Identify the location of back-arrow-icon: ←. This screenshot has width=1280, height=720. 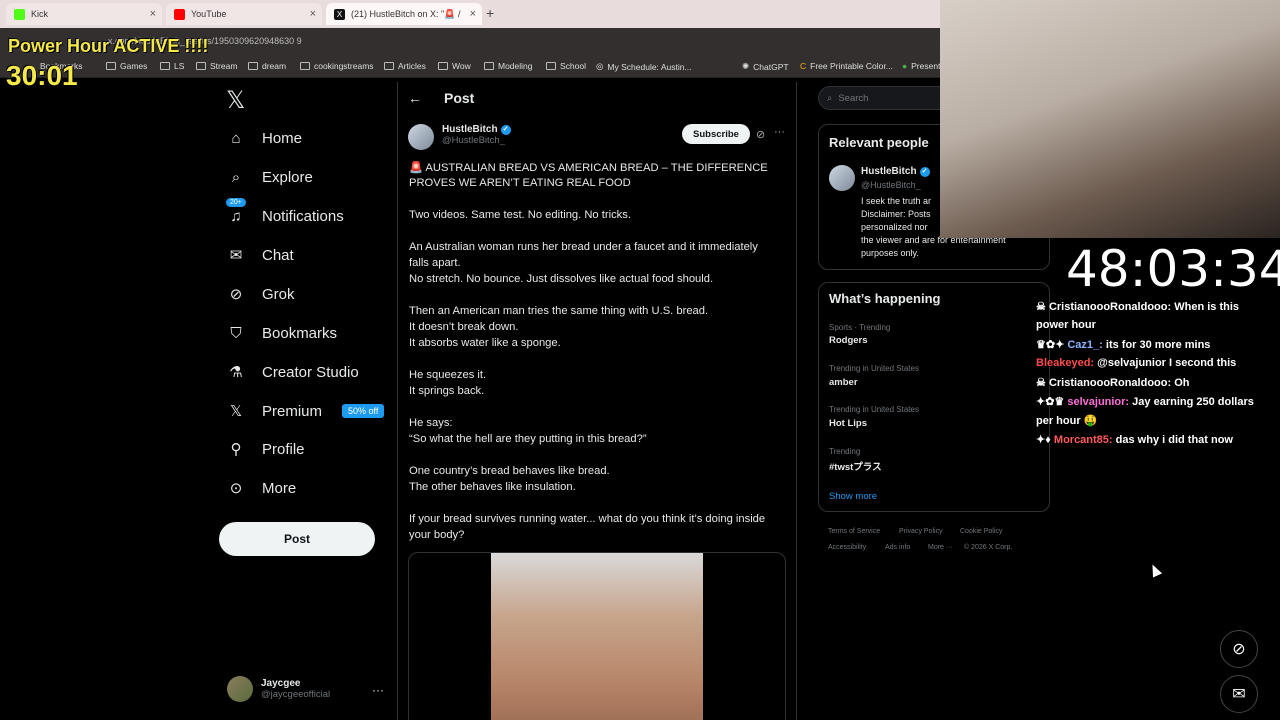
(415, 98).